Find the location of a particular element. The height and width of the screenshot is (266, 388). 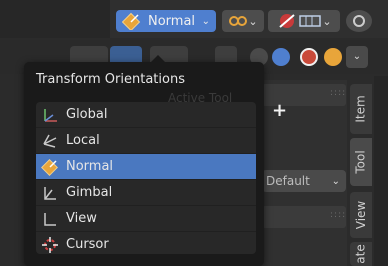

snap-magnet-icon is located at coordinates (287, 21).